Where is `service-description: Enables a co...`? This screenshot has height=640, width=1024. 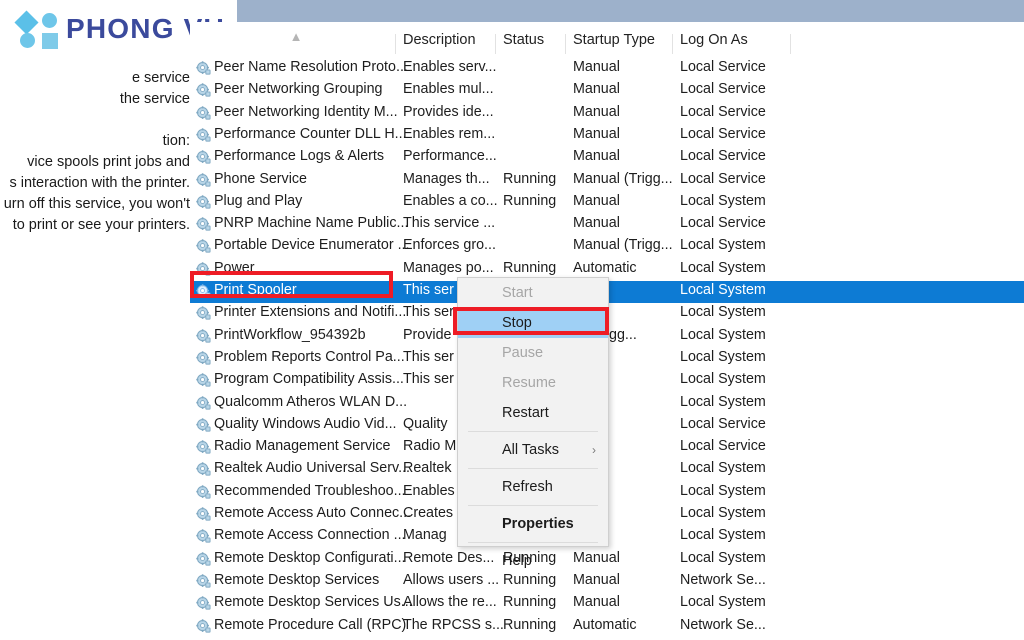 service-description: Enables a co... is located at coordinates (450, 200).